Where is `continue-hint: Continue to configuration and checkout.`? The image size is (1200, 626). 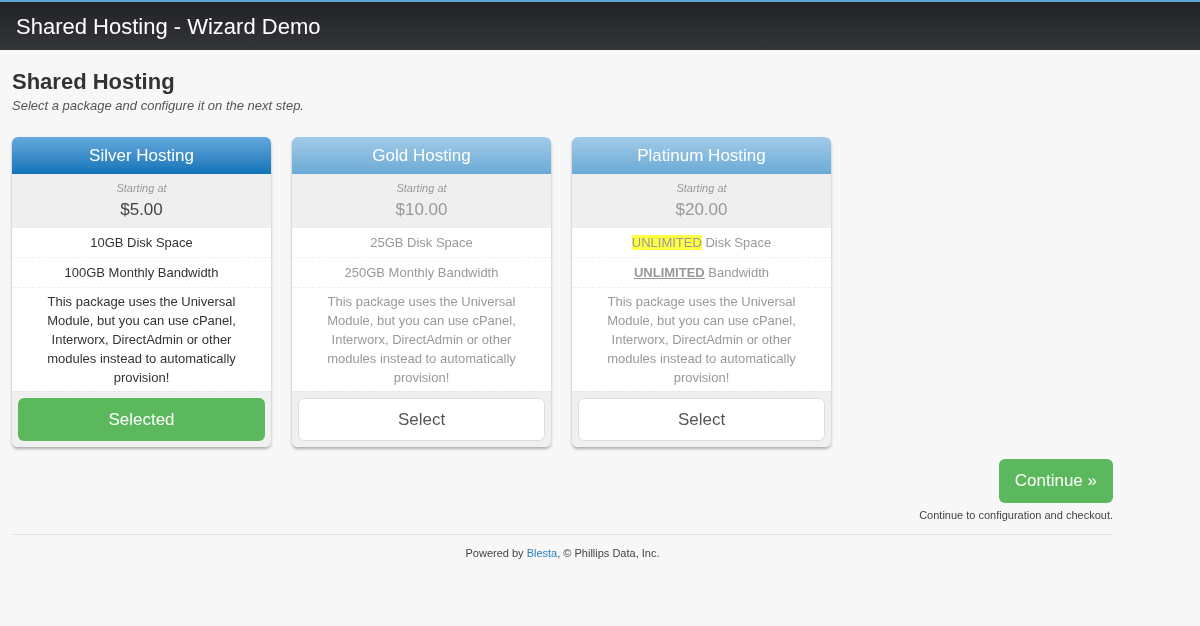 continue-hint: Continue to configuration and checkout. is located at coordinates (1016, 515).